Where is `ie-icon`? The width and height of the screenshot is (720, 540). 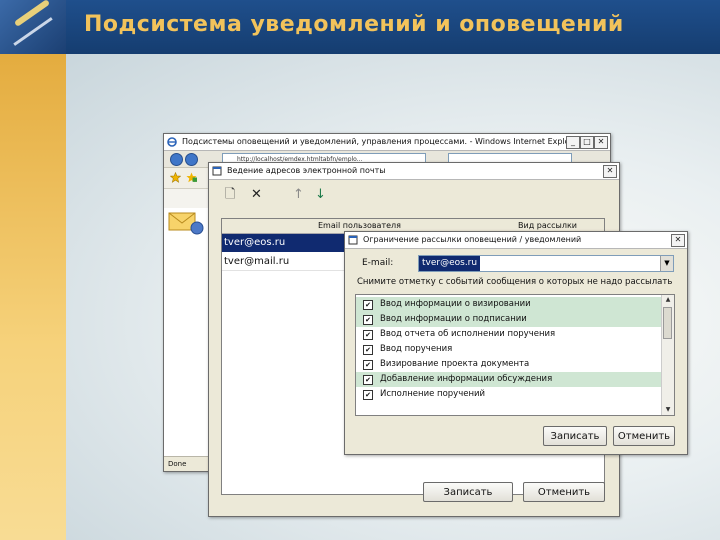
ie-icon is located at coordinates (172, 142).